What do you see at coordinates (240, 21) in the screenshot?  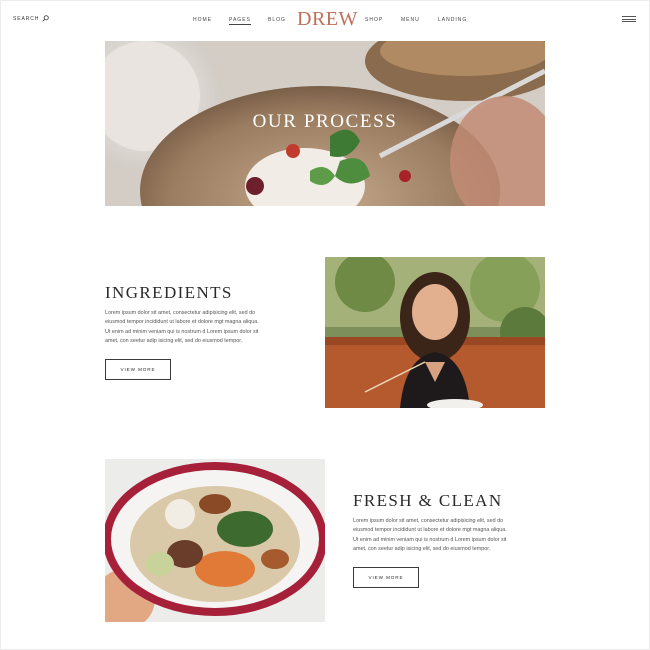 I see `nav-pages: PAGES` at bounding box center [240, 21].